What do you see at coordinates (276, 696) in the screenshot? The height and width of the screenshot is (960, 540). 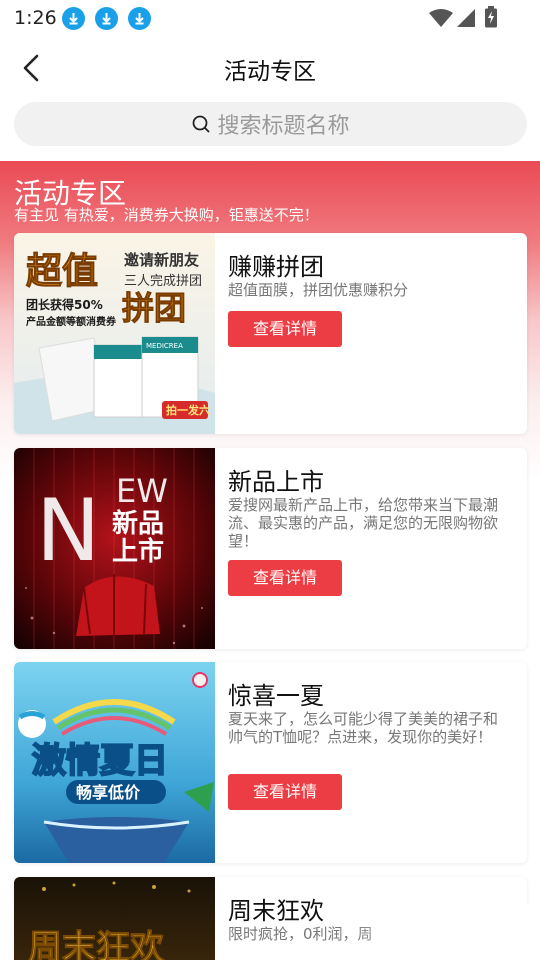 I see `card-title: 惊喜一夏` at bounding box center [276, 696].